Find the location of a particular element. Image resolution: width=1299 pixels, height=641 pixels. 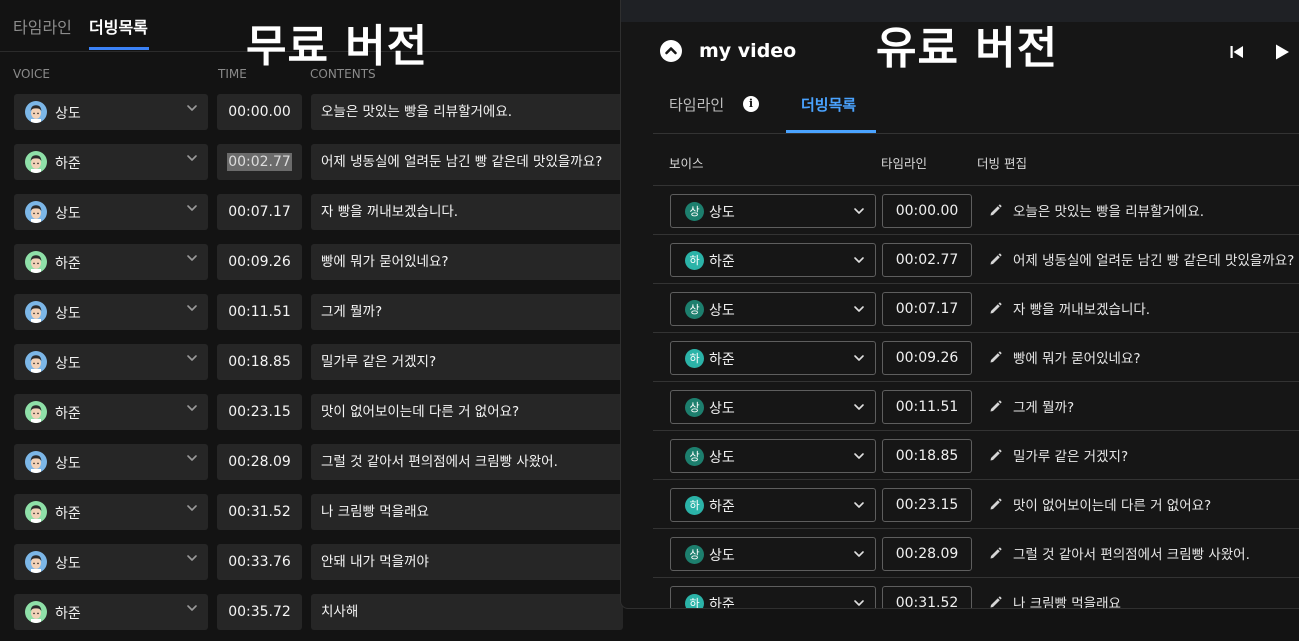

content-field: 어제 냉동실에 얼려둔 남긴 빵 같은데 맛있을까요? is located at coordinates (467, 162).